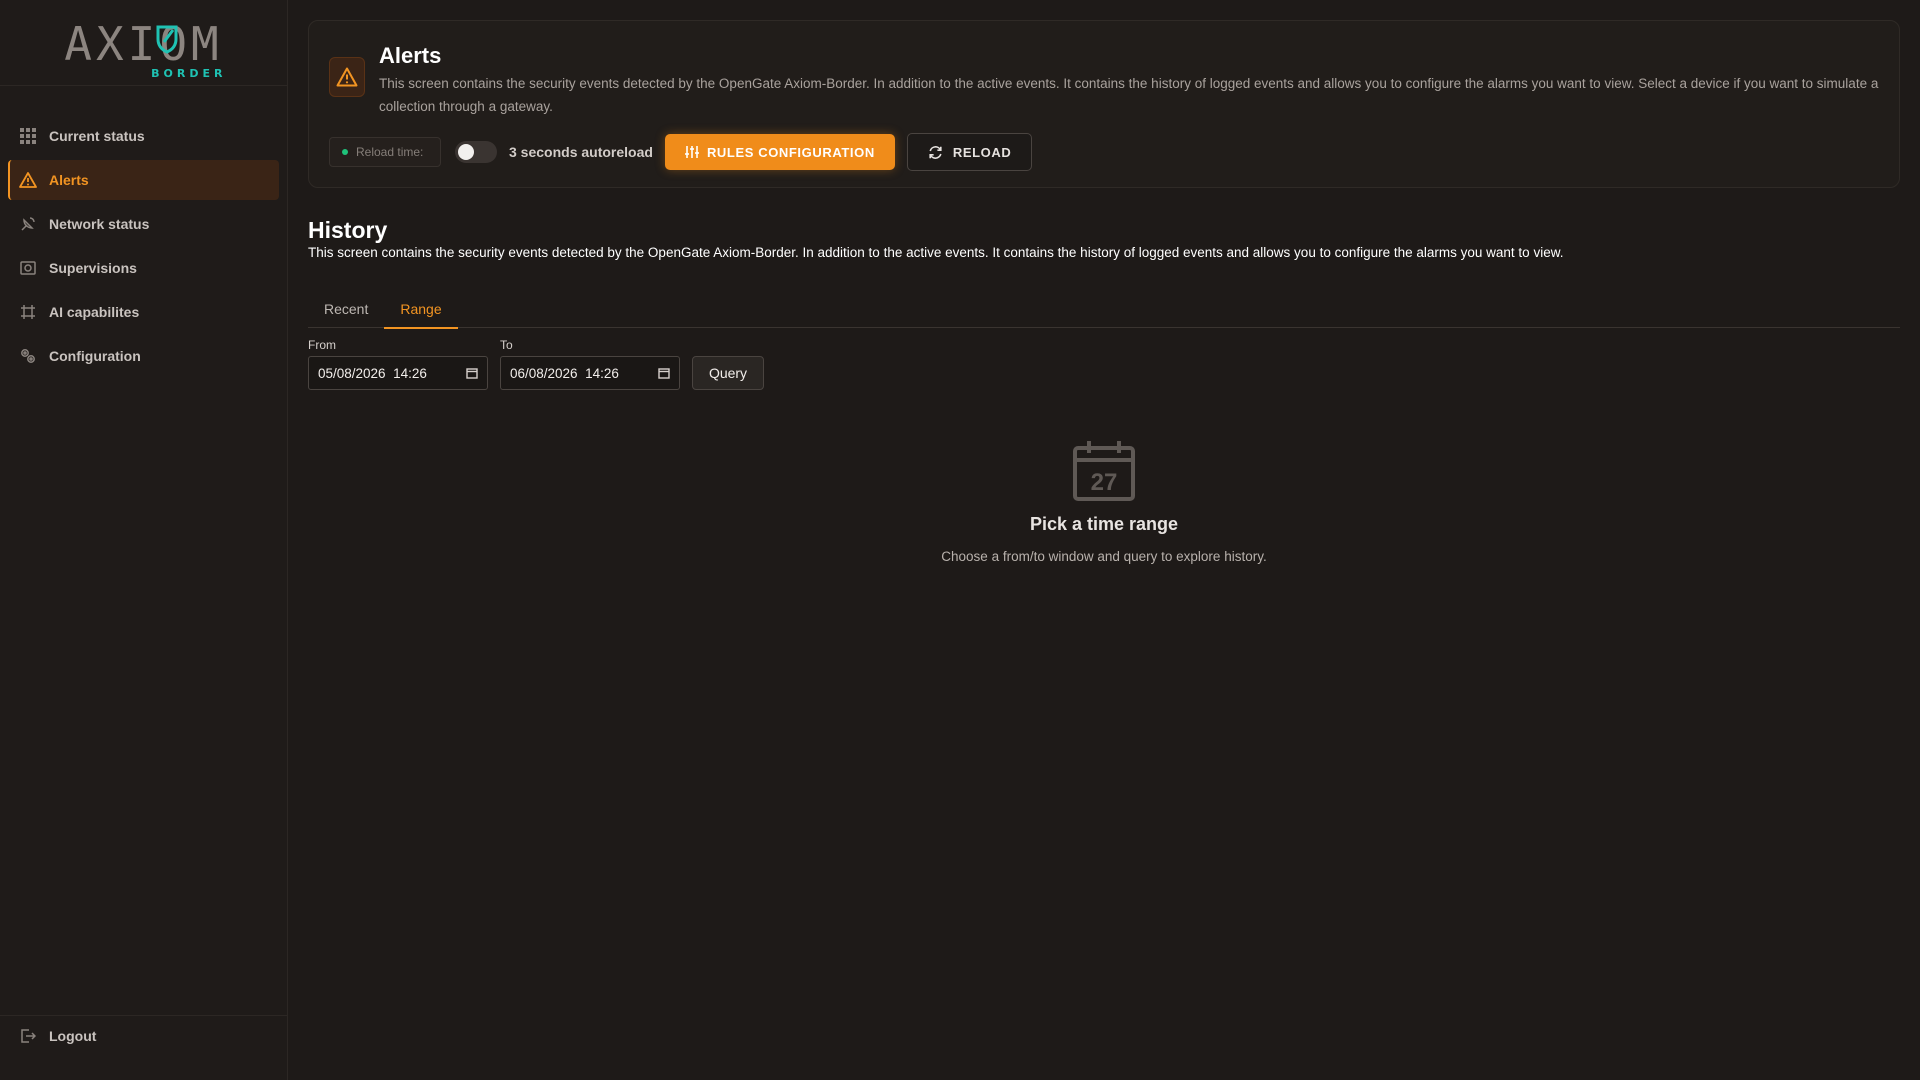 The image size is (1920, 1080). I want to click on satellite-dish-icon, so click(28, 224).